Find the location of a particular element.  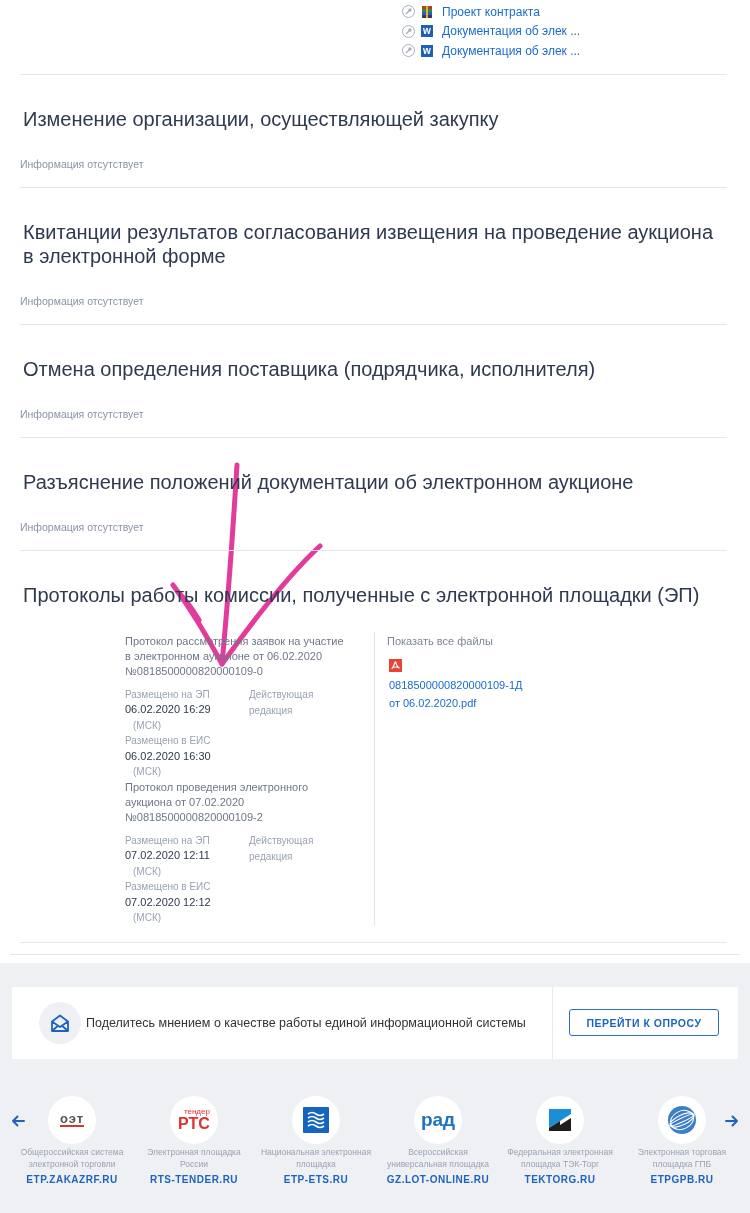

archive-file-icon is located at coordinates (427, 11).